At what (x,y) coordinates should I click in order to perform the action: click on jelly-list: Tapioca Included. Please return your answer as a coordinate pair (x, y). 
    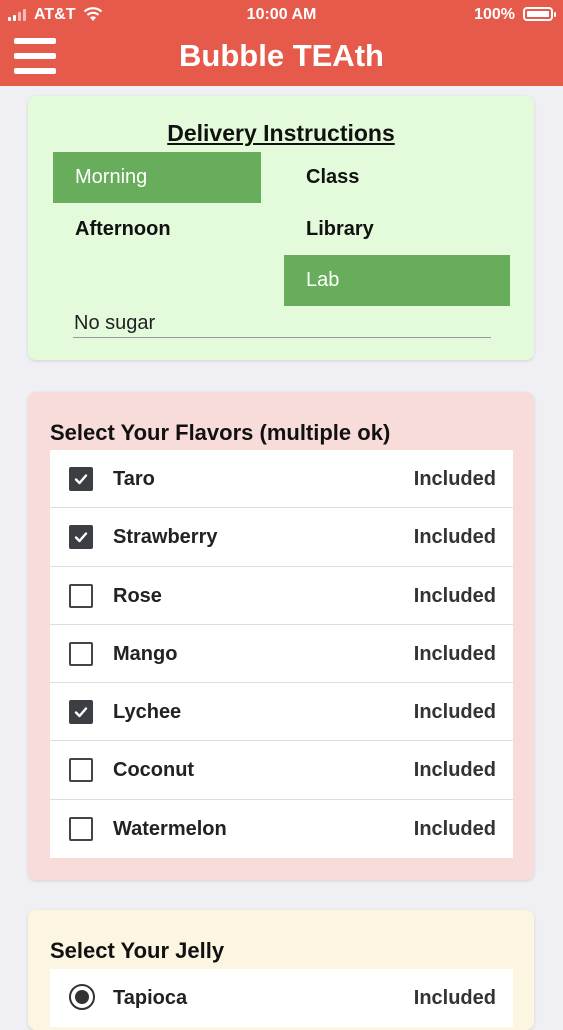
    Looking at the image, I should click on (281, 998).